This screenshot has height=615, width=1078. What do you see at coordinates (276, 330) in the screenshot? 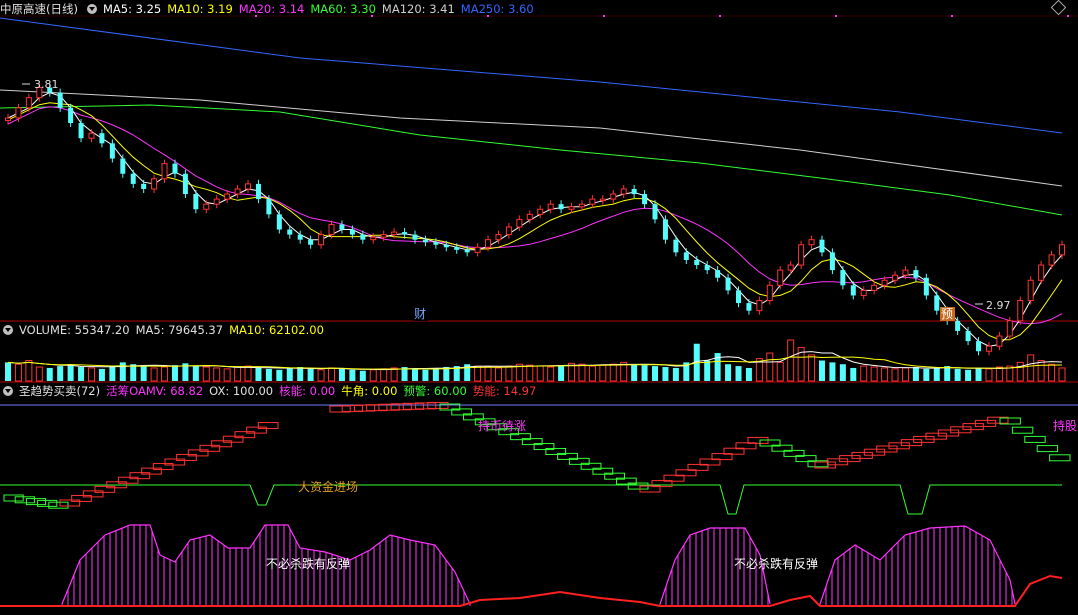
I see `volume-label-2: MA10: 62102.00` at bounding box center [276, 330].